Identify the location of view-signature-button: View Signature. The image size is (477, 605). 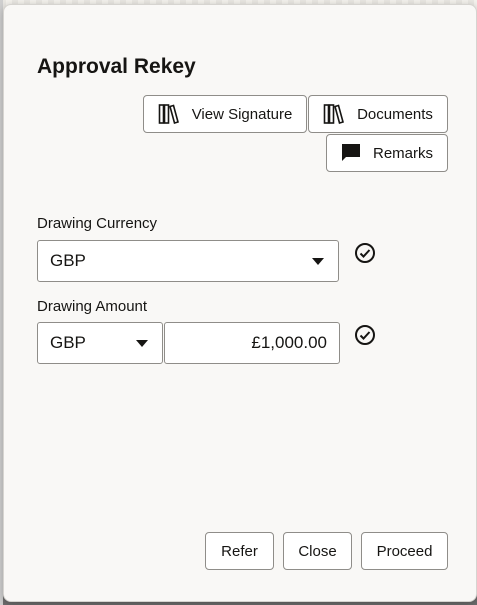
(225, 114).